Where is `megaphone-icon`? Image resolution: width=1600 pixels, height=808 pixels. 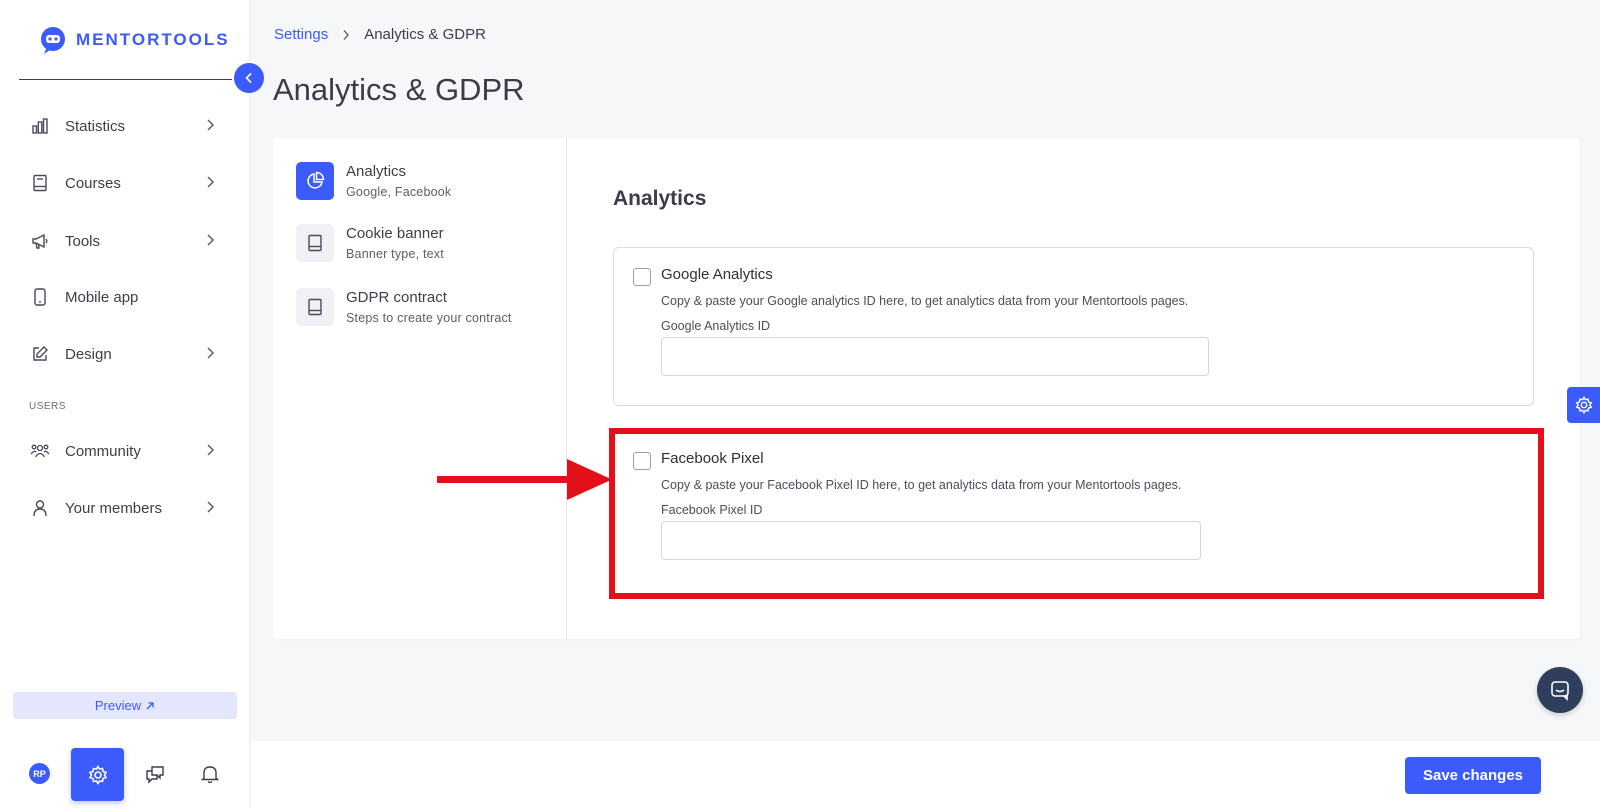 megaphone-icon is located at coordinates (40, 241).